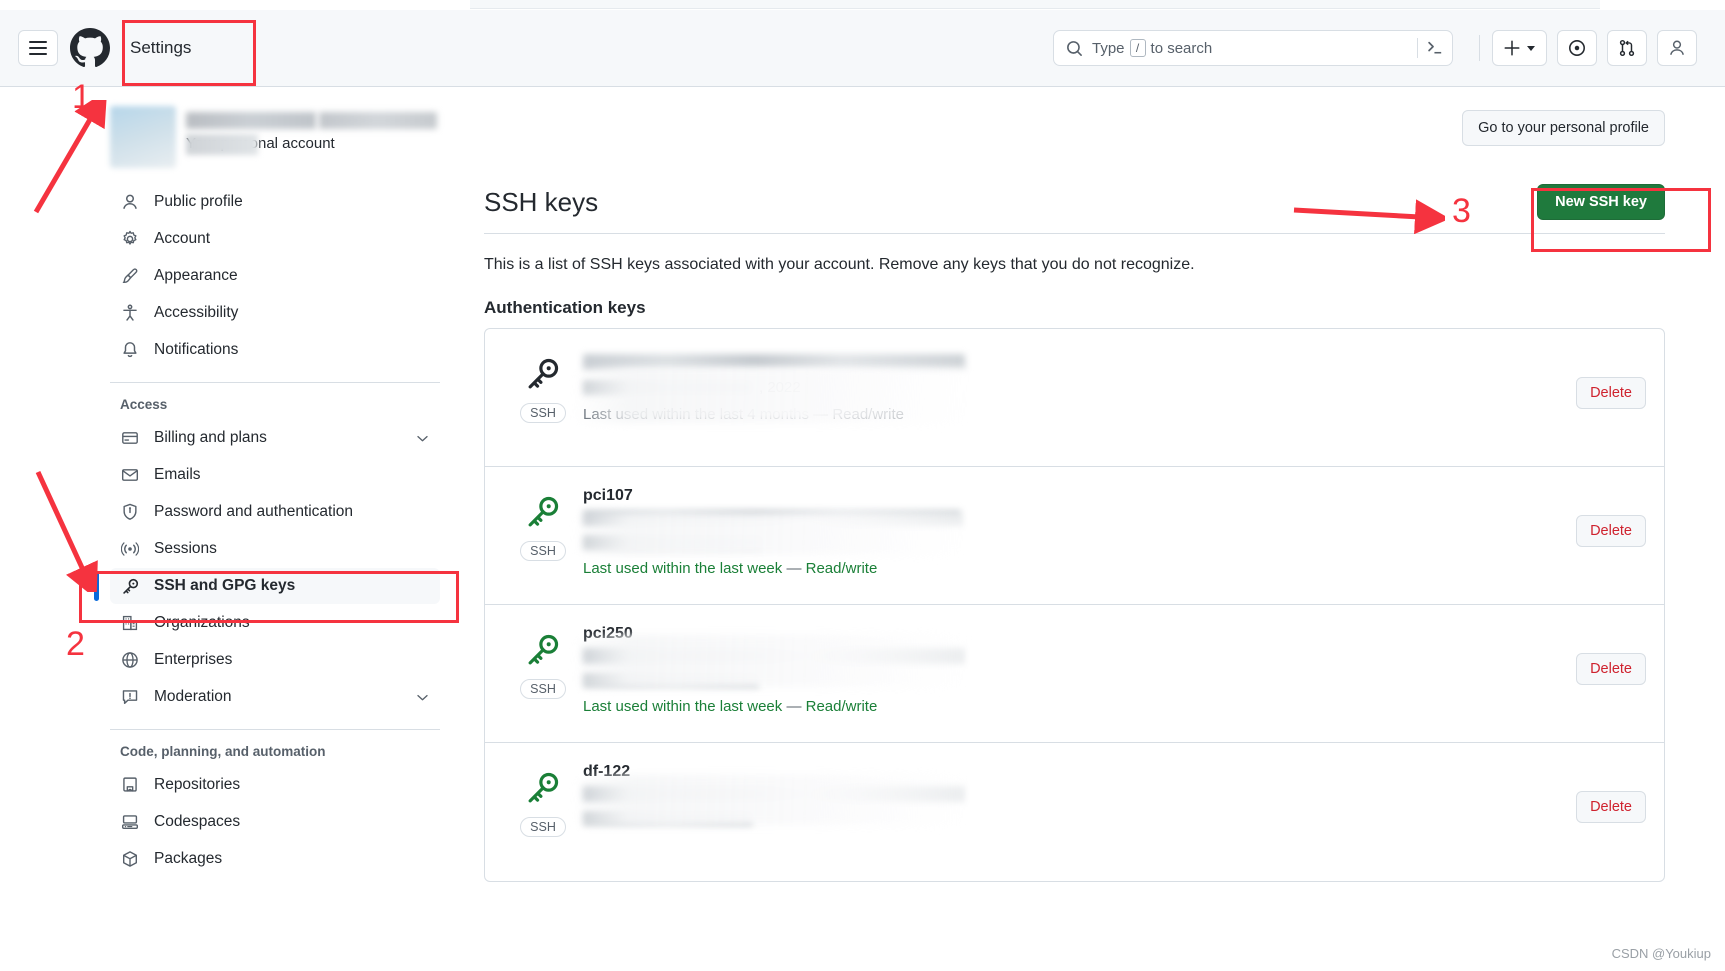 Image resolution: width=1725 pixels, height=971 pixels. What do you see at coordinates (1074, 48) in the screenshot?
I see `search-icon` at bounding box center [1074, 48].